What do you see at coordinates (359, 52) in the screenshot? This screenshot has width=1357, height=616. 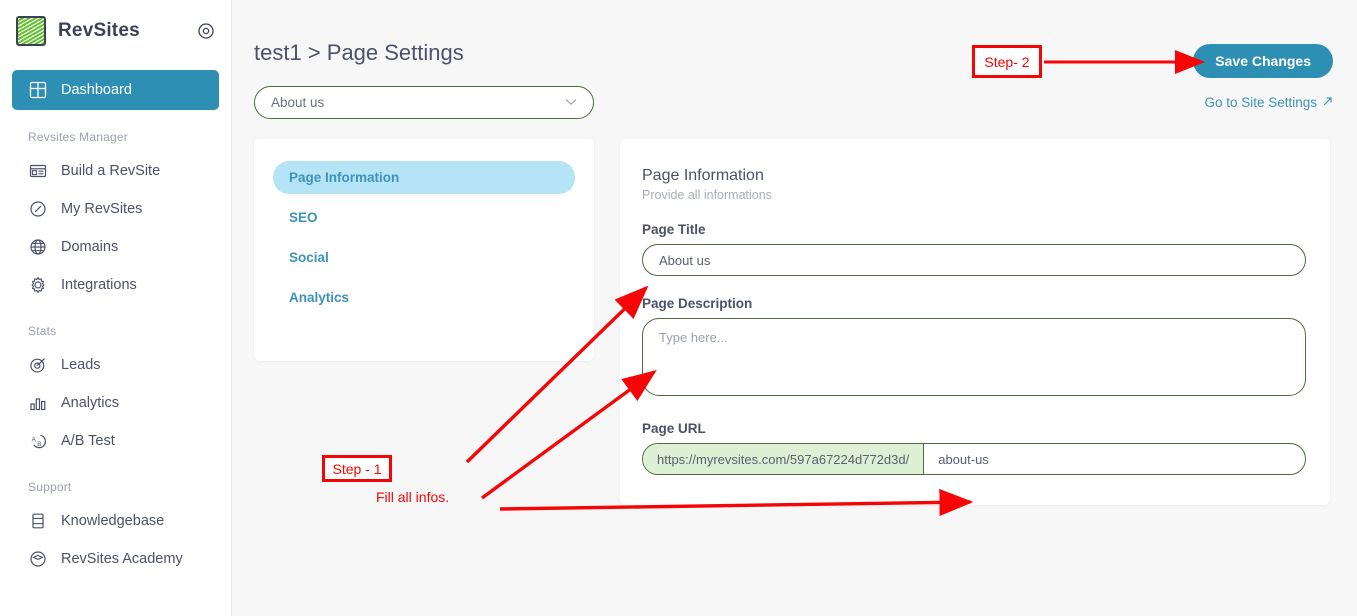 I see `page-title: test1 > Page Settings` at bounding box center [359, 52].